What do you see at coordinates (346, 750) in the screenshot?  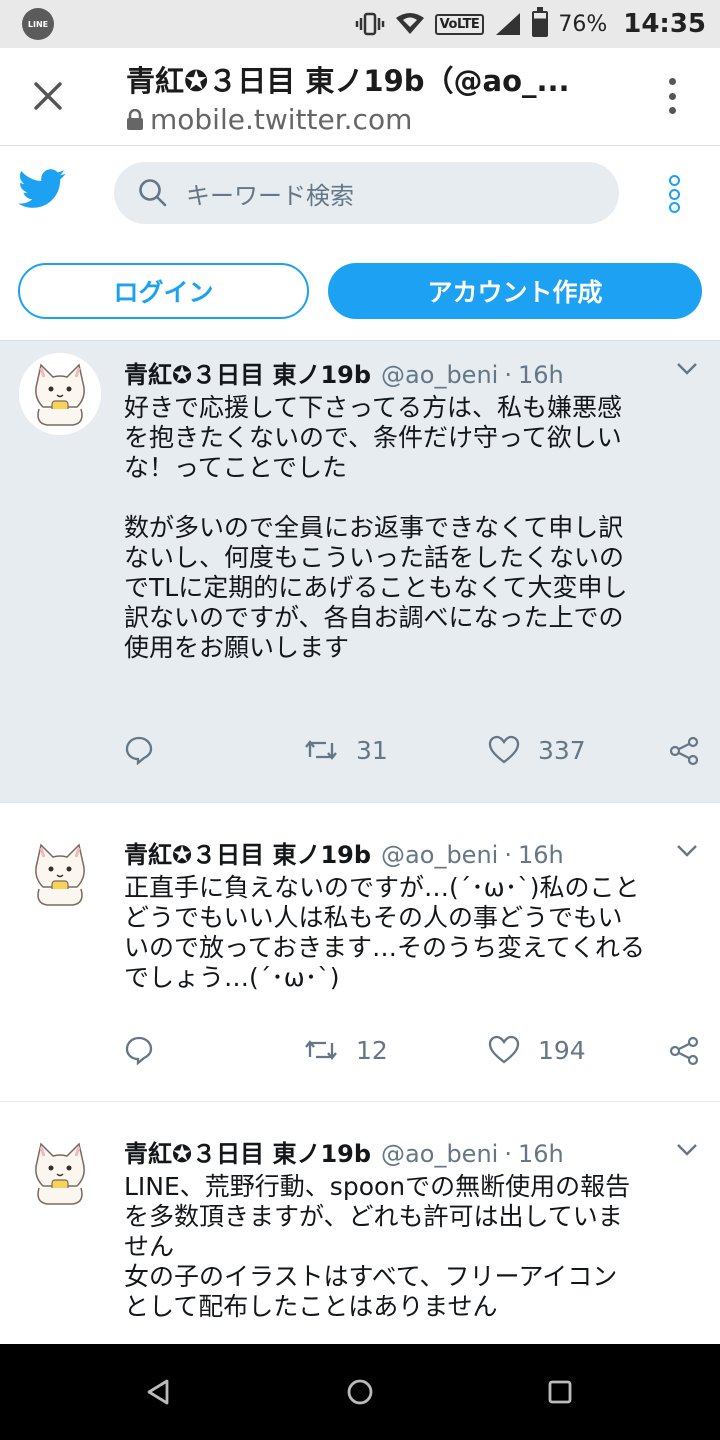 I see `retweet-button: 31` at bounding box center [346, 750].